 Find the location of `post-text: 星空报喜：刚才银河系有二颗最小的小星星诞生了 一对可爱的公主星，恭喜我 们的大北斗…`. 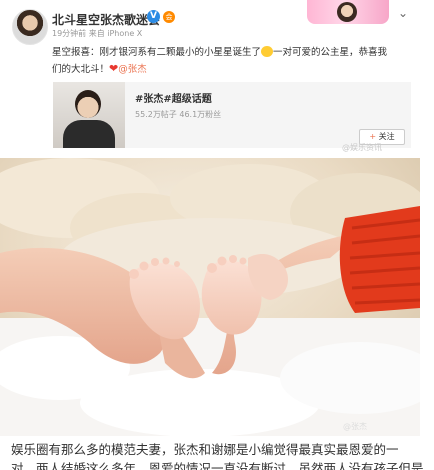

post-text: 星空报喜：刚才银河系有二颗最小的小星星诞生了 一对可爱的公主星，恭喜我 们的大北斗… is located at coordinates (237, 61).